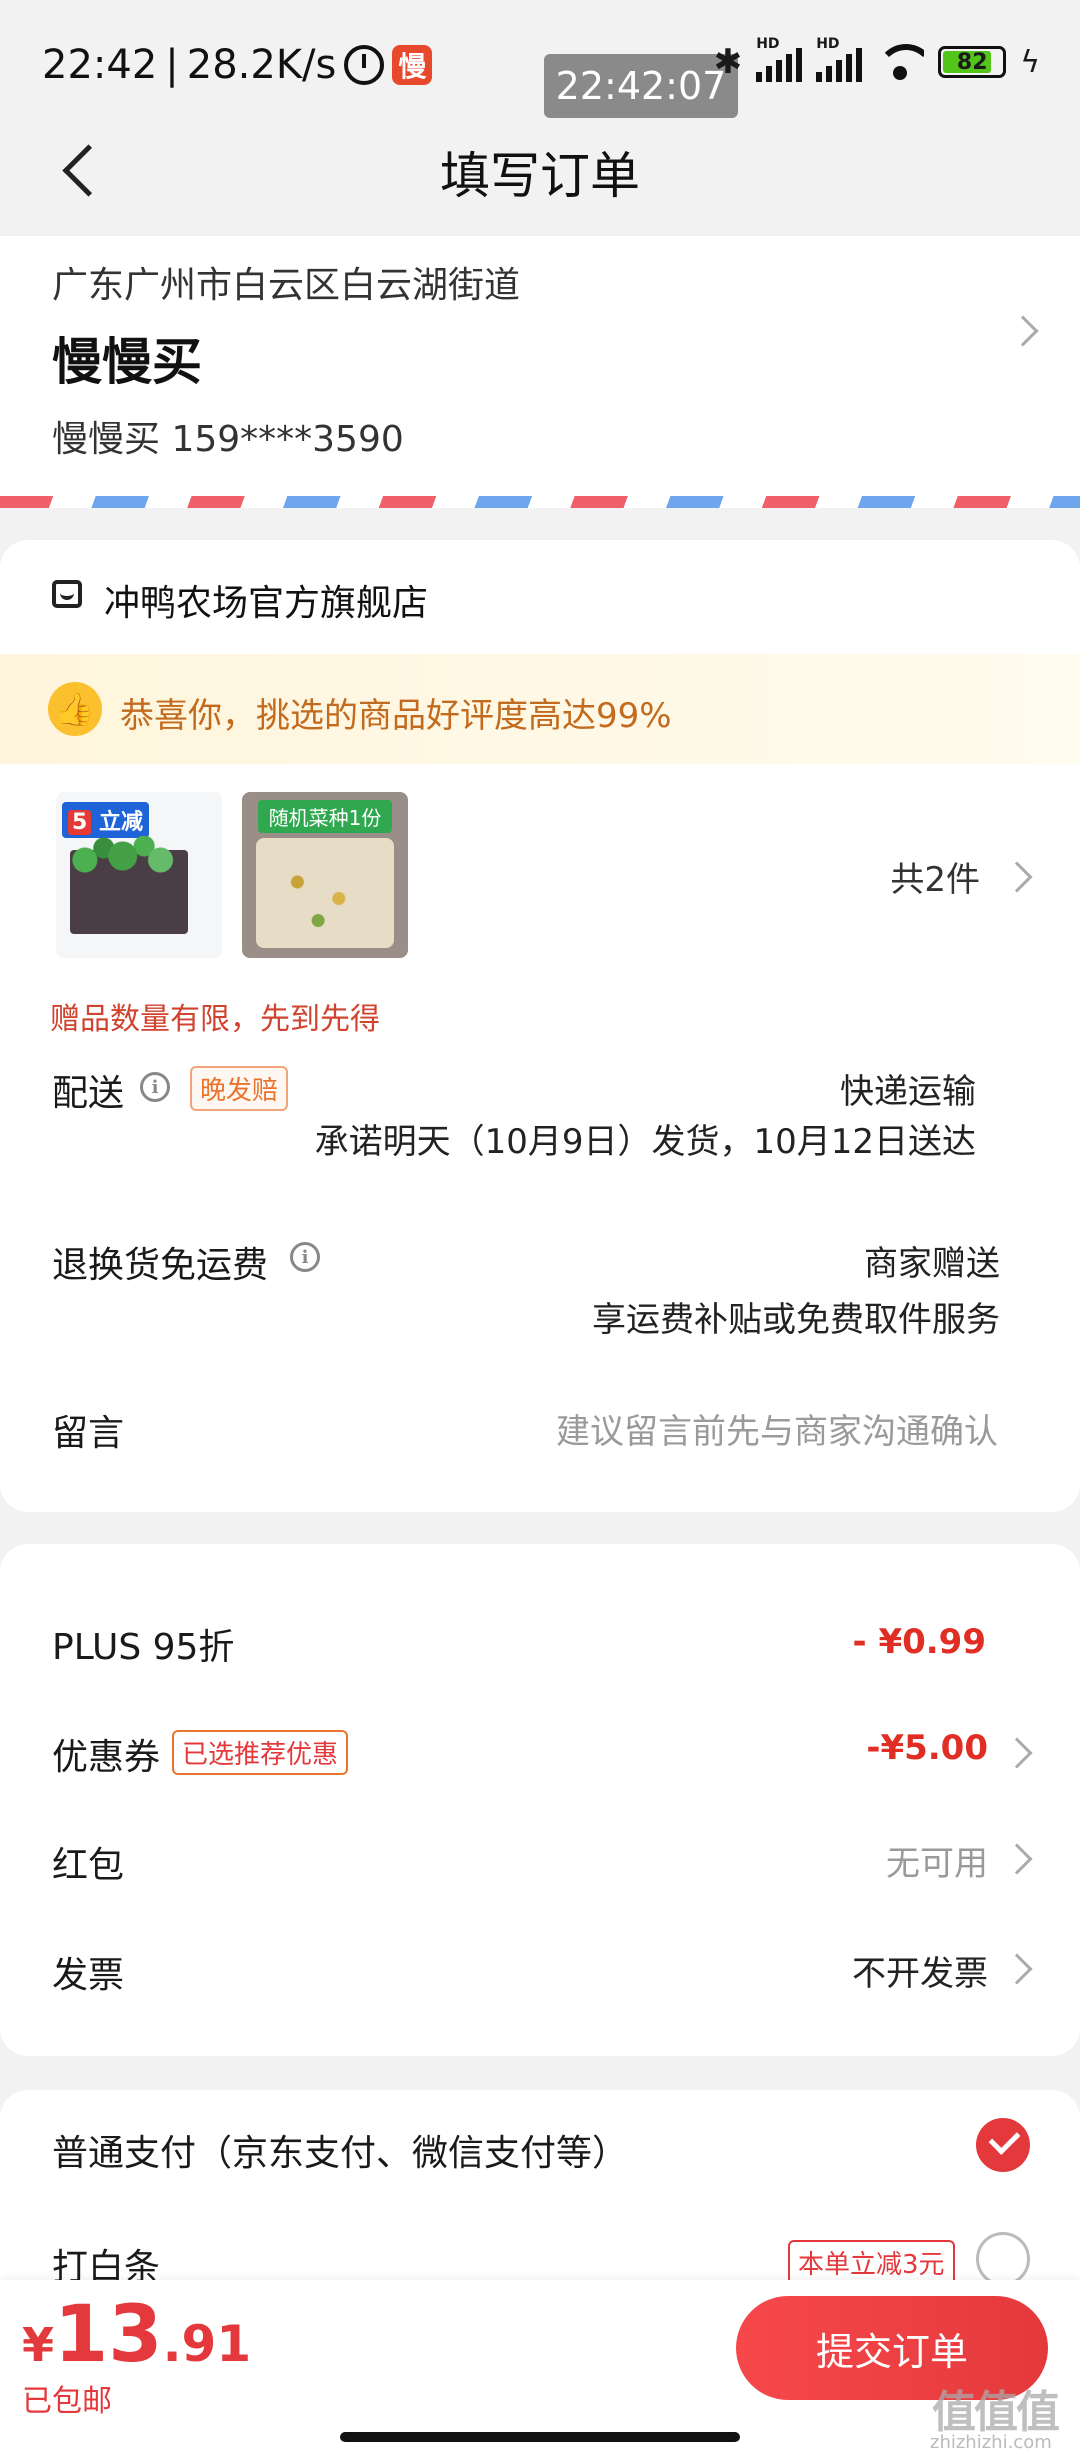 The width and height of the screenshot is (1080, 2460). I want to click on product-image-planter: 5 立减, so click(139, 875).